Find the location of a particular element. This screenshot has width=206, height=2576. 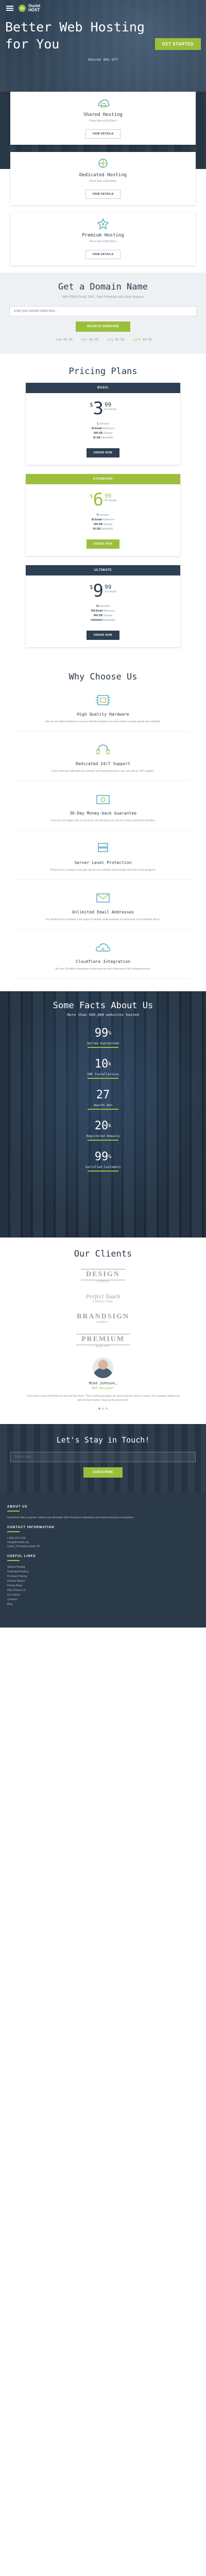

support-icon is located at coordinates (103, 749).